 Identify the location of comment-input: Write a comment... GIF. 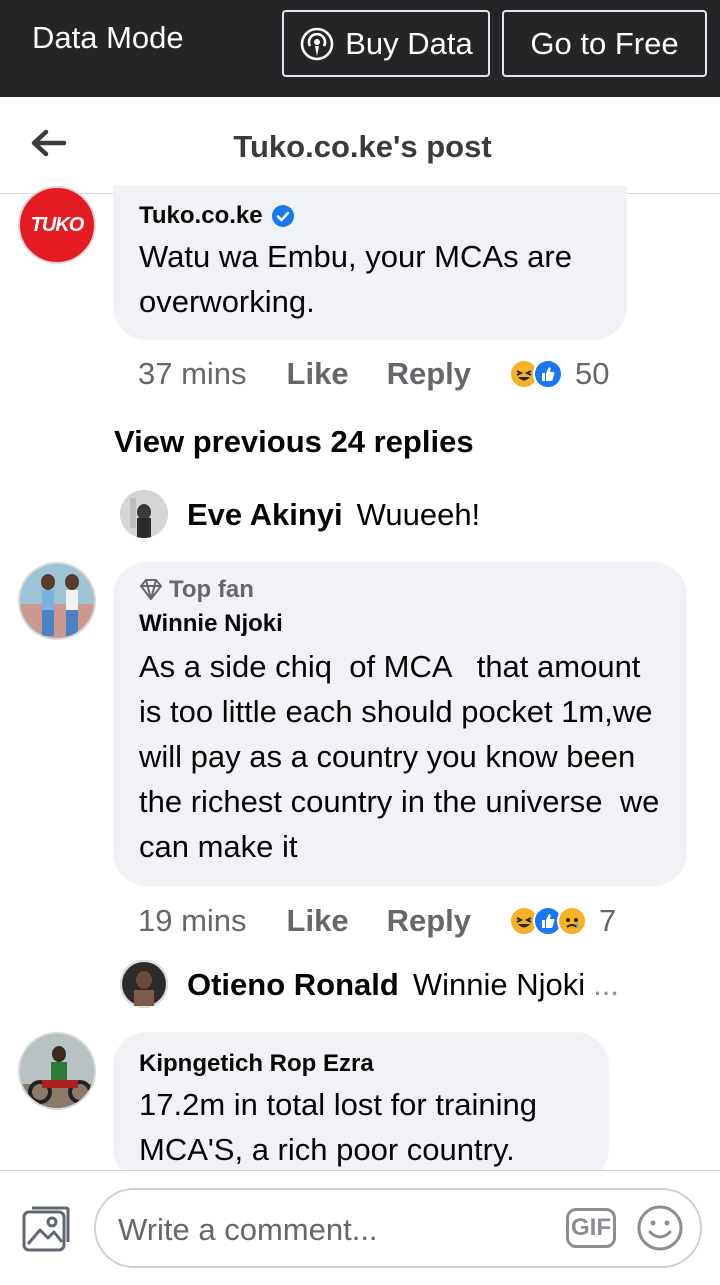
(398, 1228).